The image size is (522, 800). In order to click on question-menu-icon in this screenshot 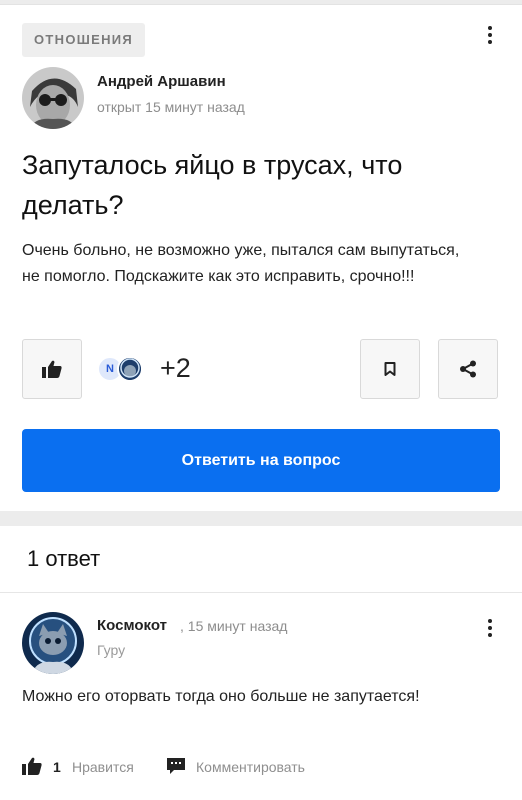, I will do `click(490, 35)`.